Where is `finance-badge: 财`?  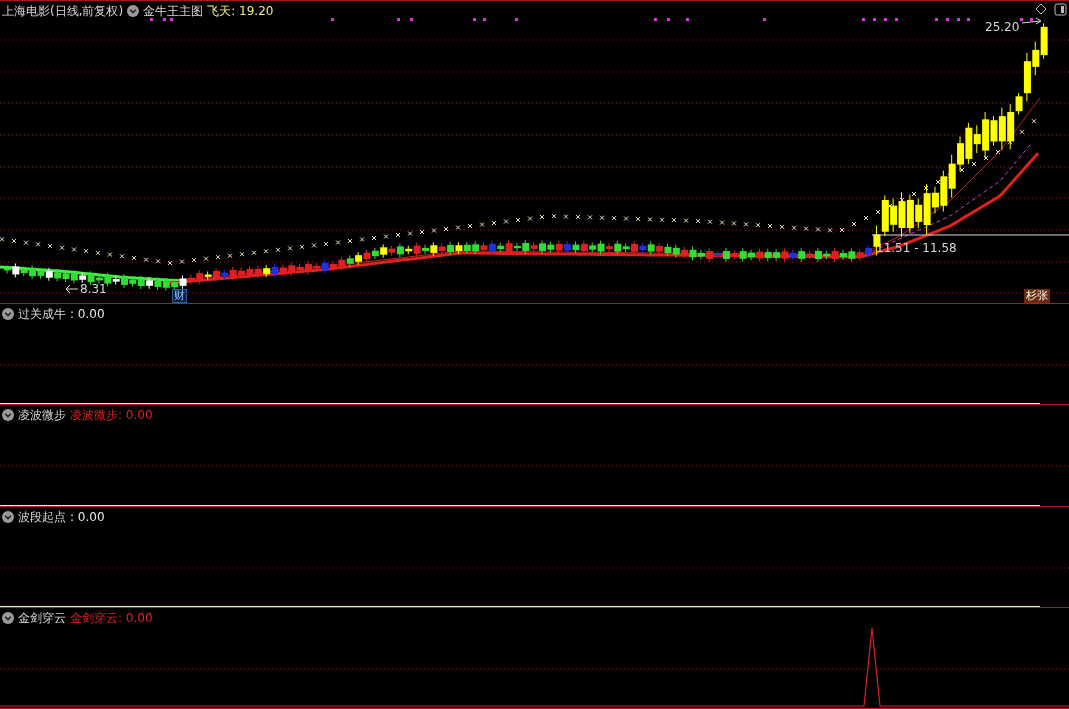
finance-badge: 财 is located at coordinates (179, 296).